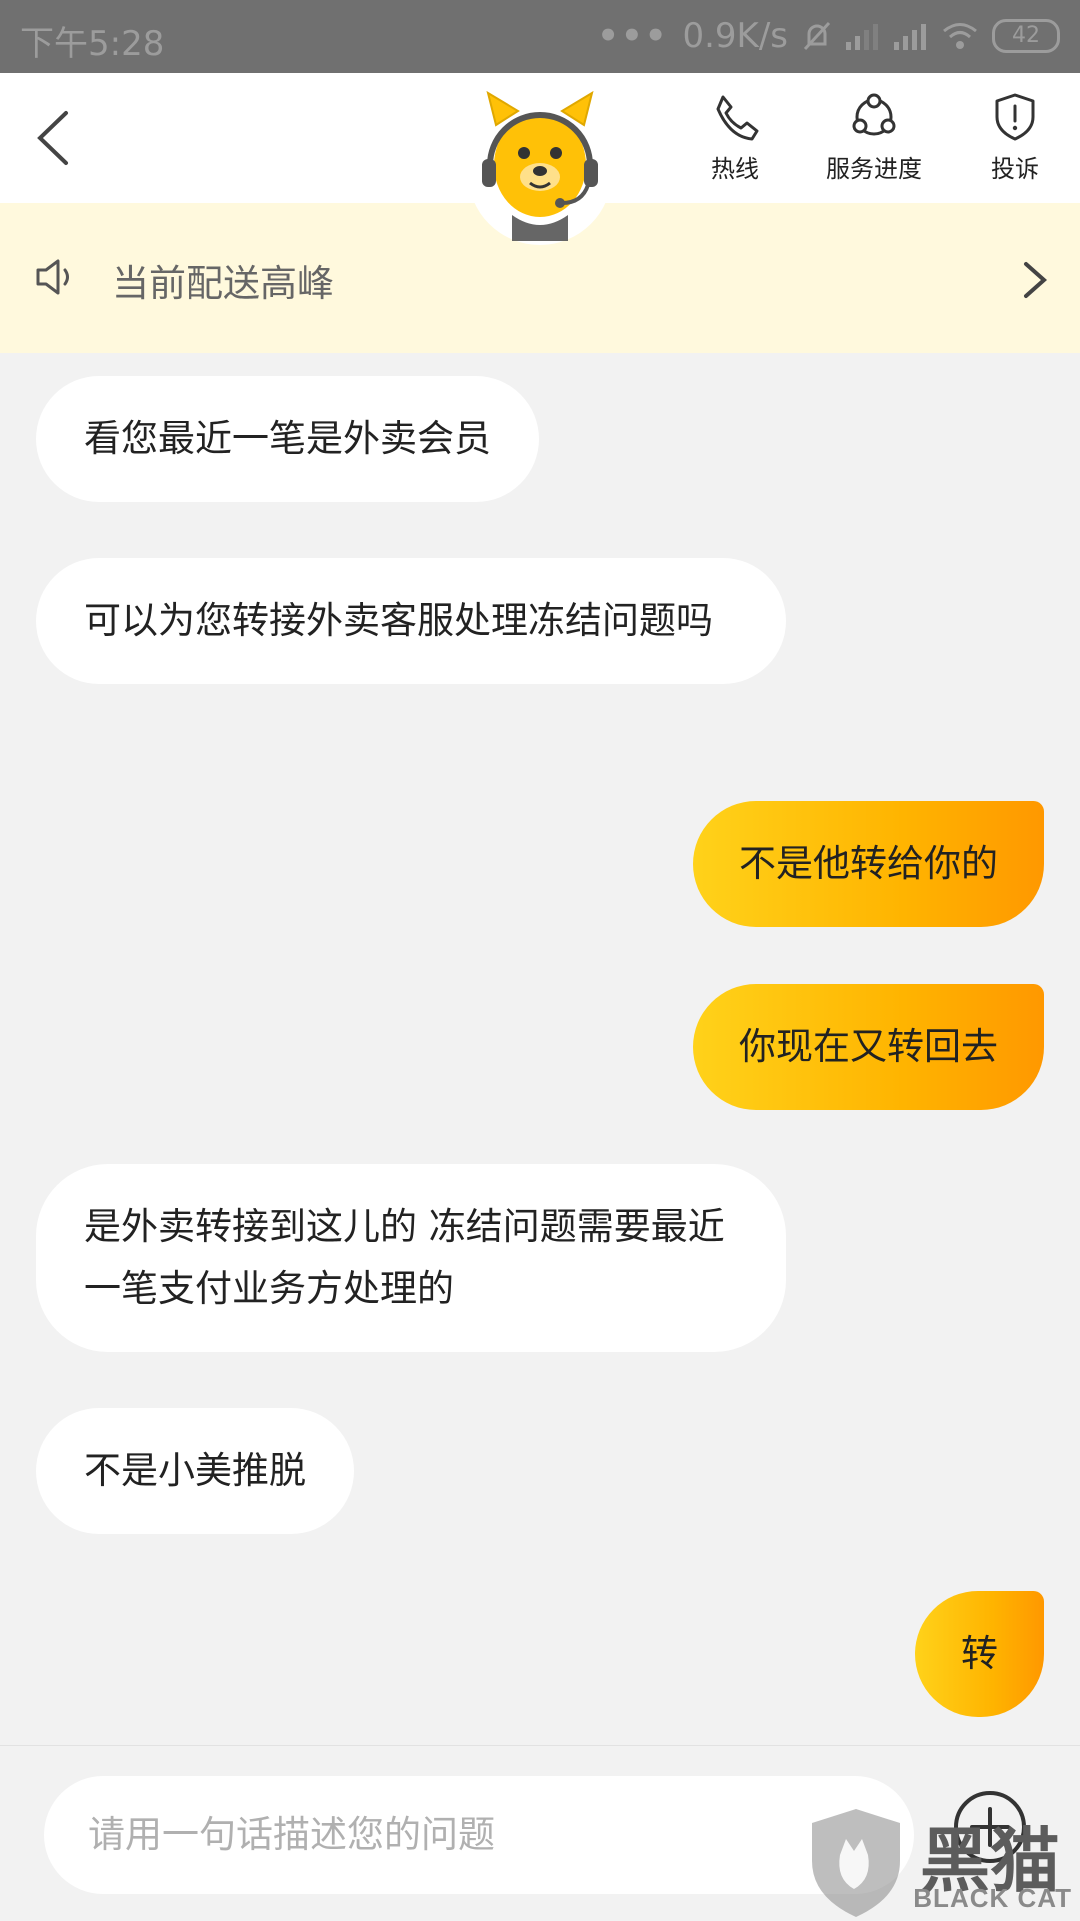 The image size is (1080, 1921). I want to click on bot-message: 不是小美推脱, so click(195, 1471).